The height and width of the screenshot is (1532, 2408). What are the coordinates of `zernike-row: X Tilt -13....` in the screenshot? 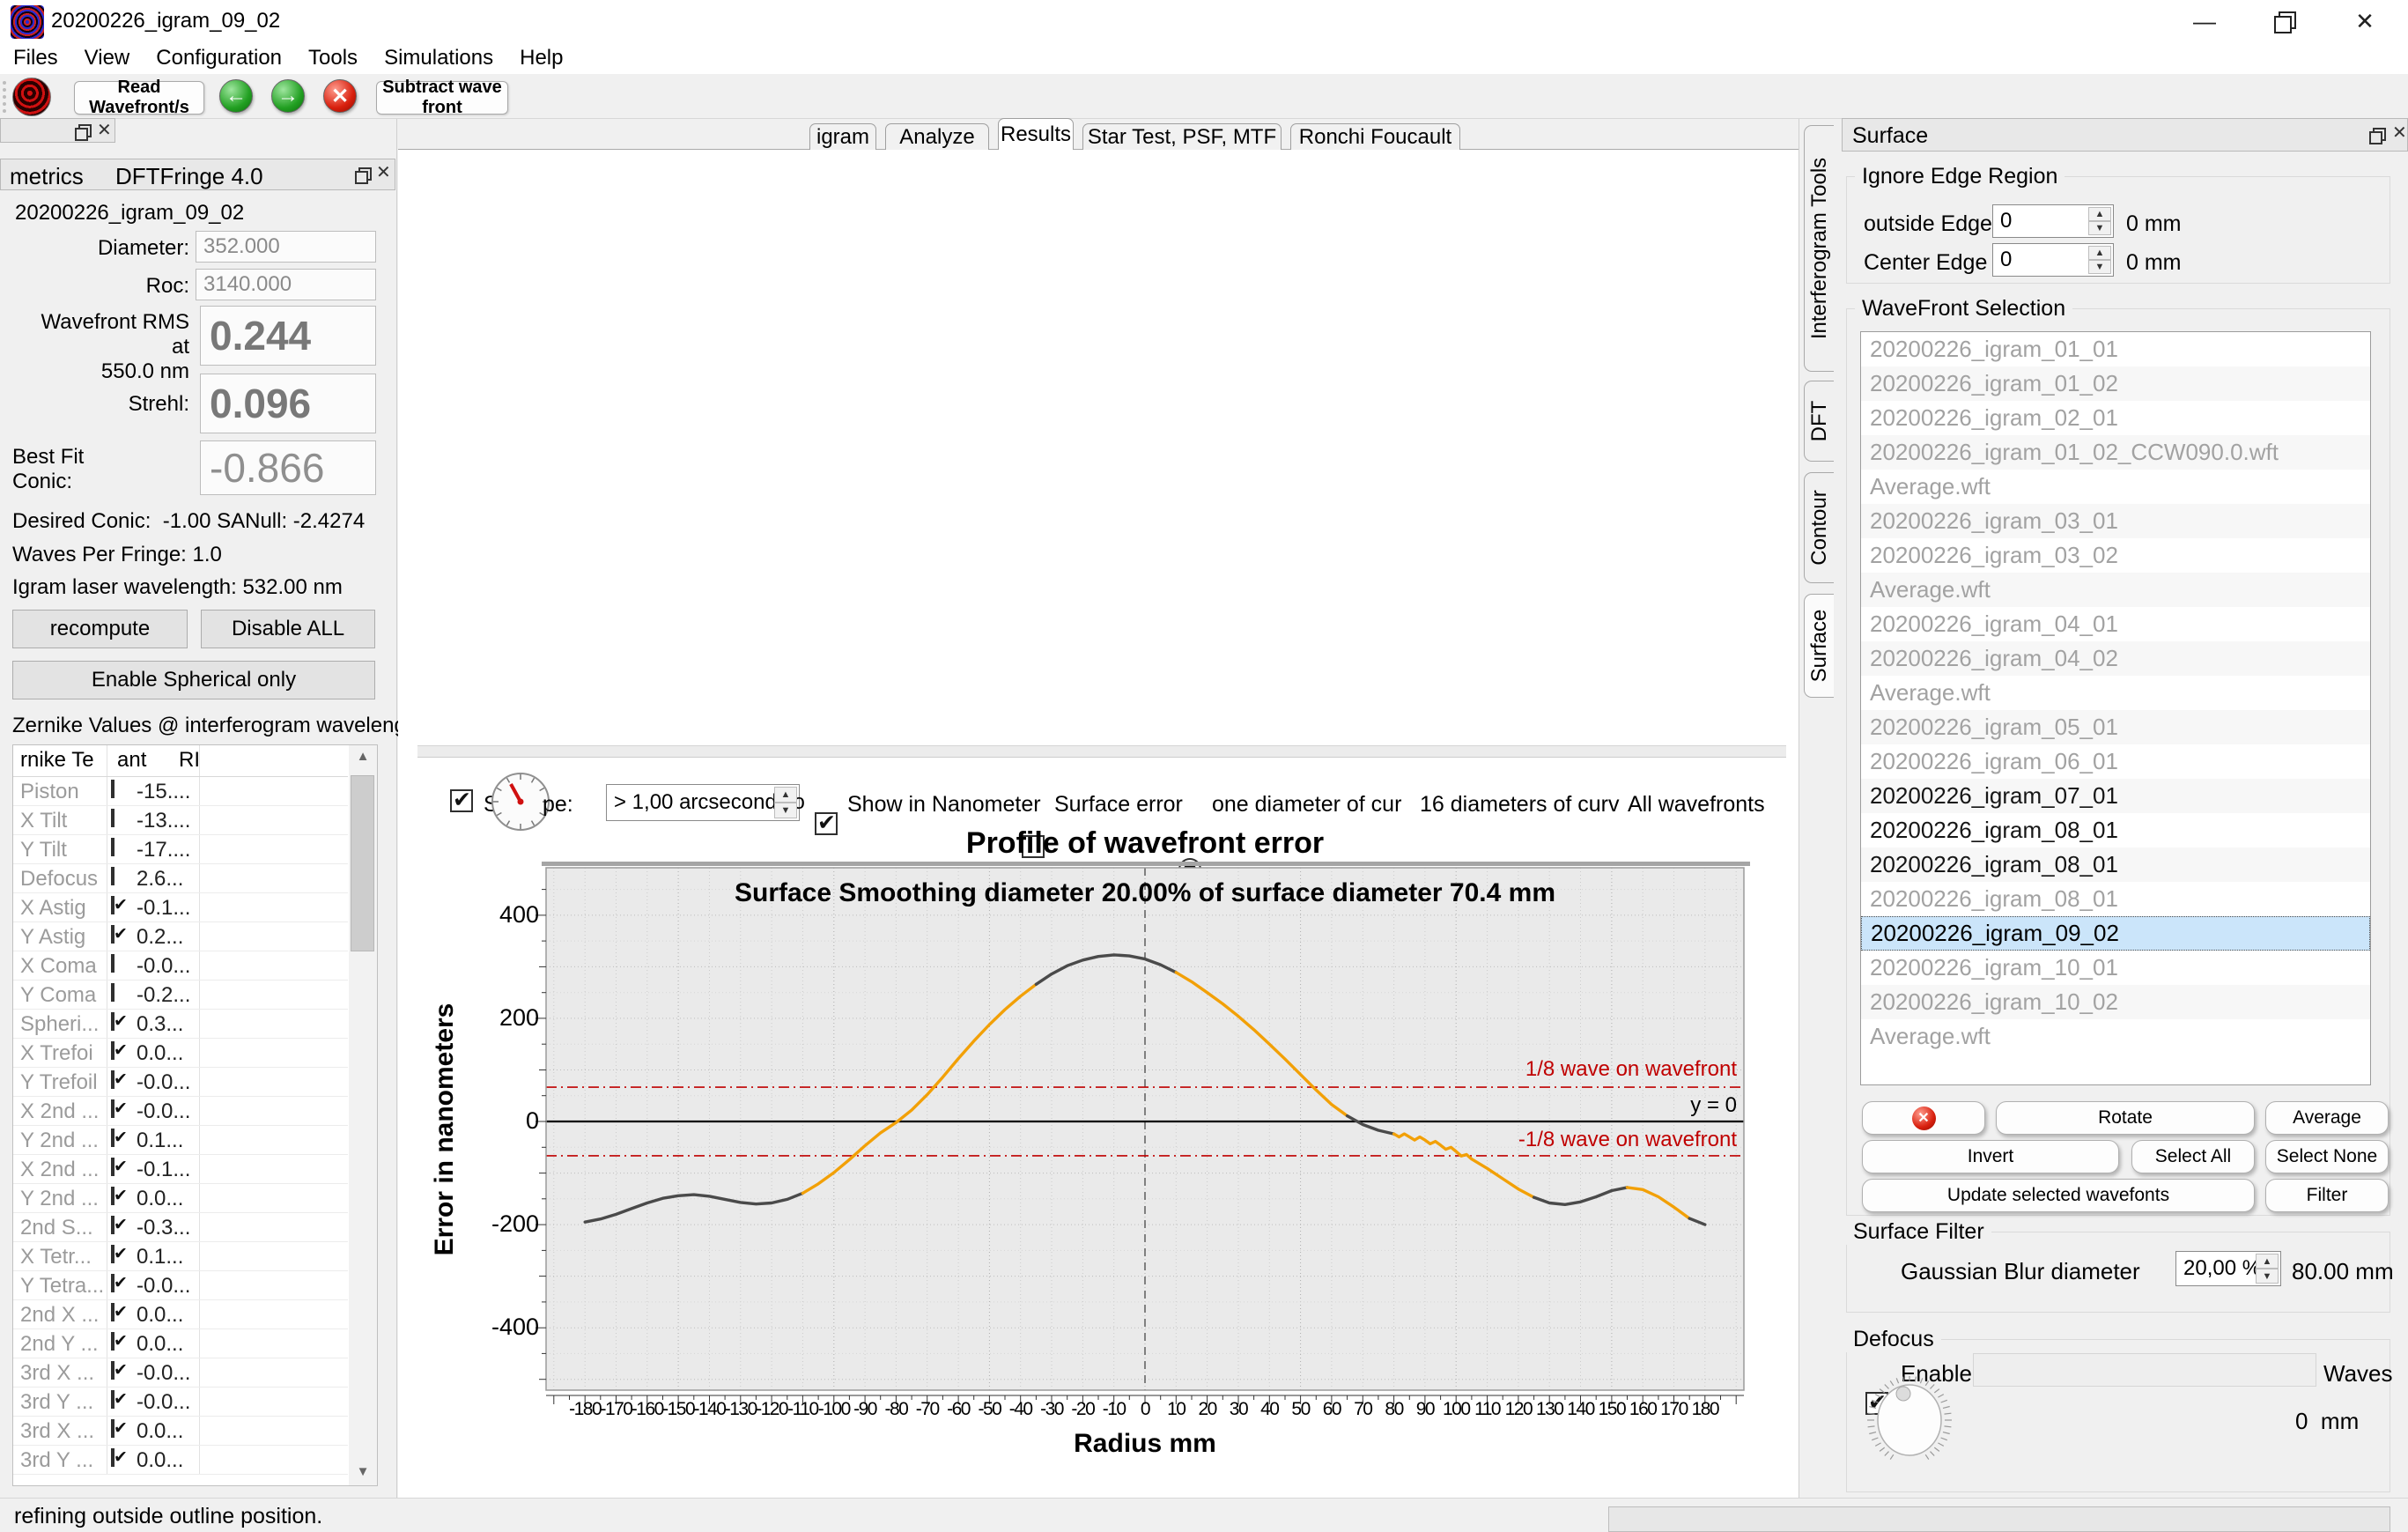 It's located at (180, 821).